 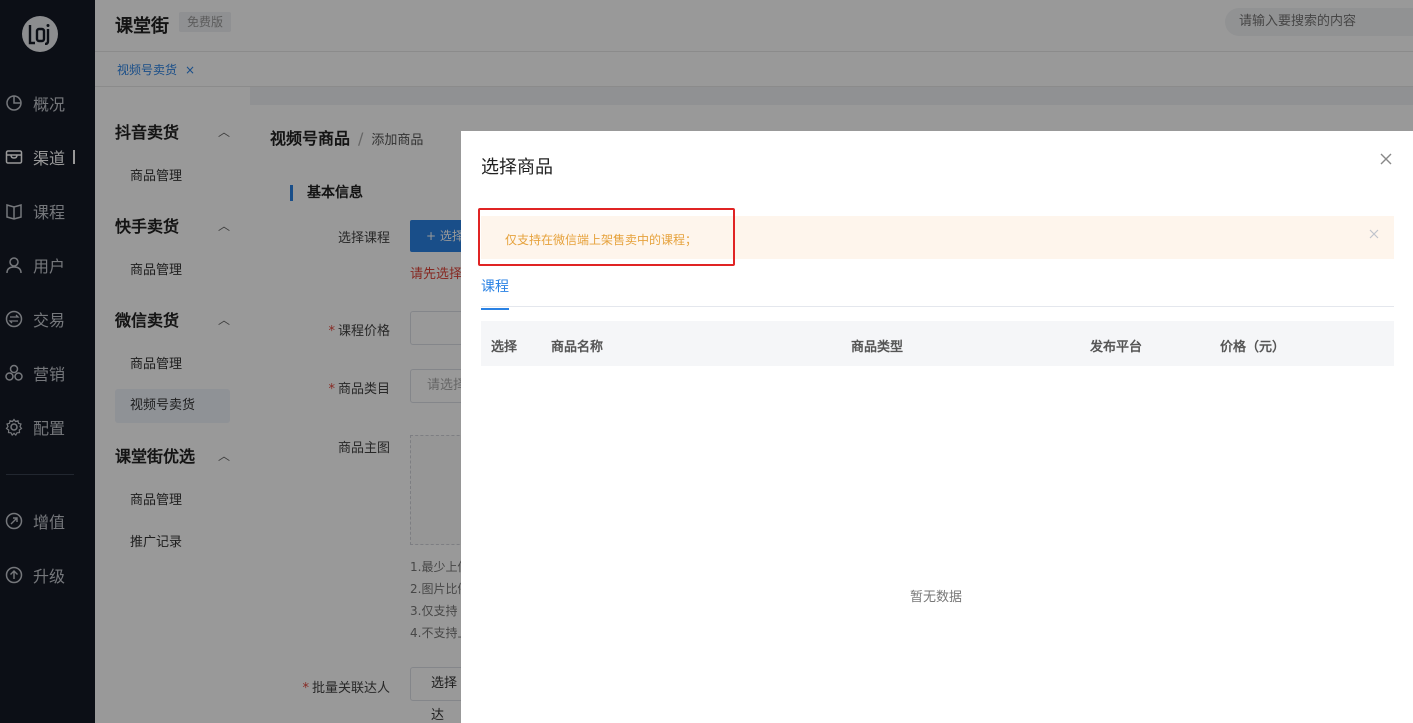 I want to click on column-header-platform: 发布平台, so click(x=1116, y=347).